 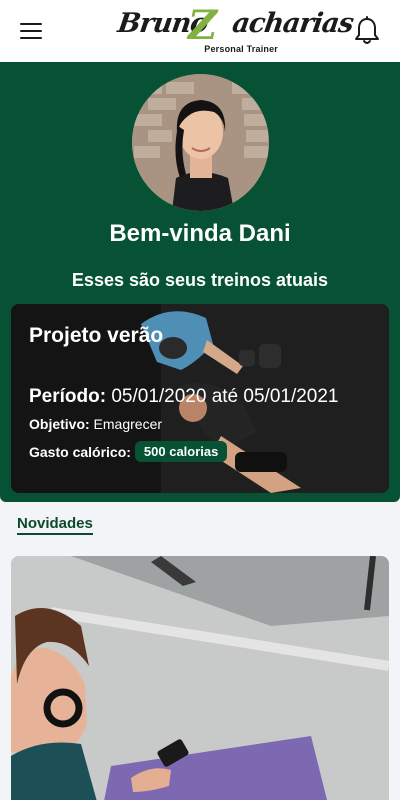 I want to click on workout-goal-row: Objetivo: Emagrecer, so click(x=95, y=424).